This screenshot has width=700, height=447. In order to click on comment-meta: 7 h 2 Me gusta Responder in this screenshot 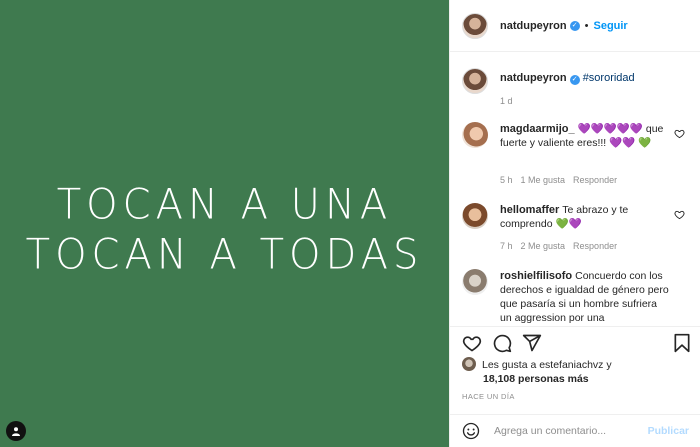, I will do `click(562, 246)`.